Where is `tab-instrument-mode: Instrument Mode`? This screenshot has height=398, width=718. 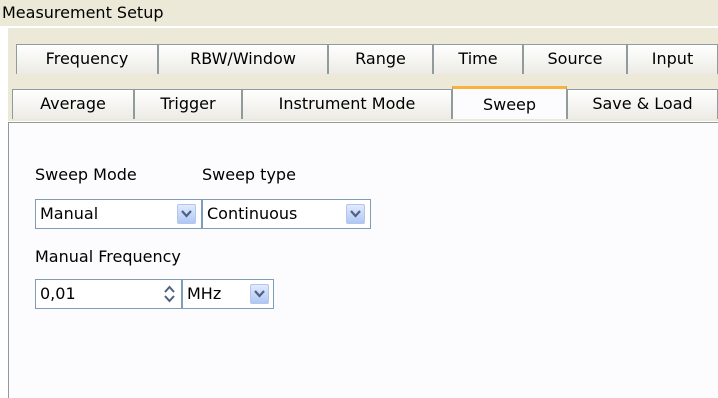 tab-instrument-mode: Instrument Mode is located at coordinates (347, 104).